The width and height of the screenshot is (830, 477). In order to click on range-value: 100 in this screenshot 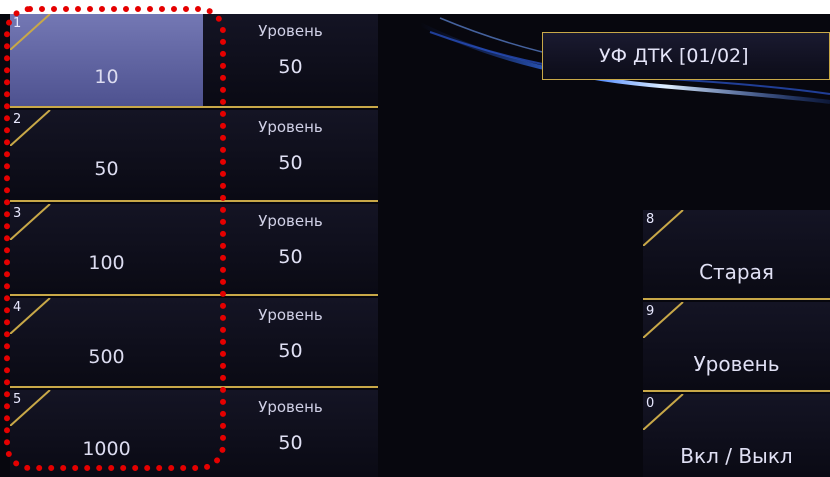, I will do `click(106, 263)`.